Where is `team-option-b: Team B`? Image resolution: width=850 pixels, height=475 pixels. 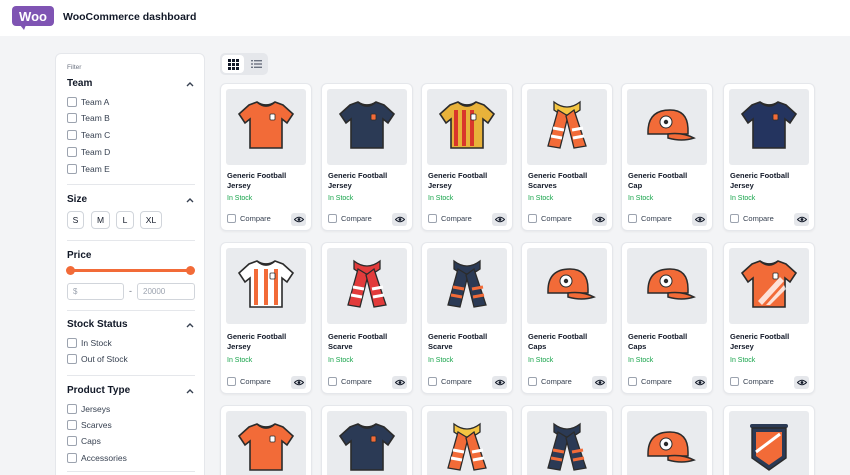
team-option-b: Team B is located at coordinates (88, 118).